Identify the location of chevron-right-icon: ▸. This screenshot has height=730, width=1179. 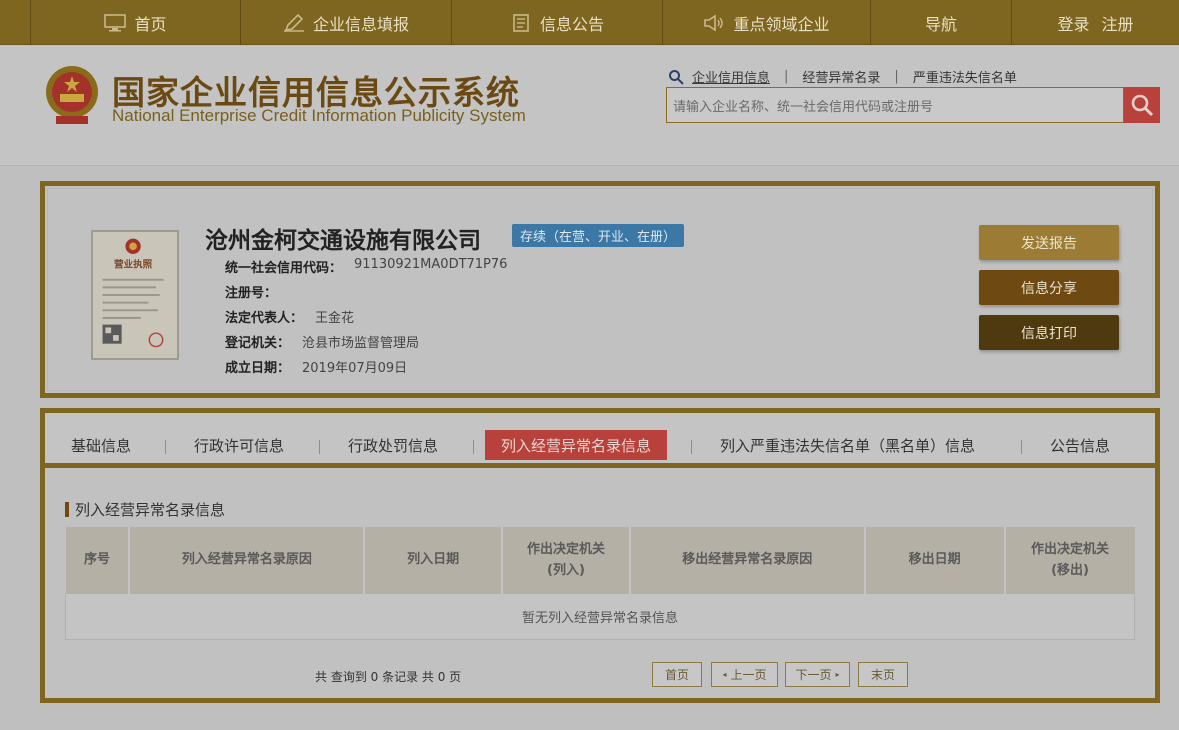
(837, 674).